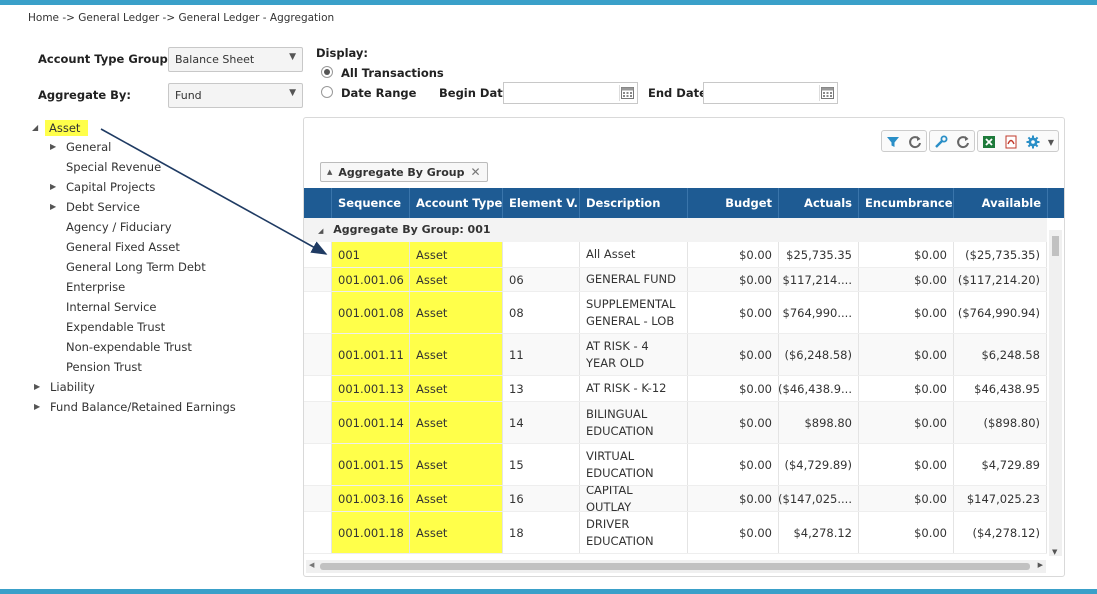  I want to click on tree-node-internal-service: Internal Service, so click(111, 307).